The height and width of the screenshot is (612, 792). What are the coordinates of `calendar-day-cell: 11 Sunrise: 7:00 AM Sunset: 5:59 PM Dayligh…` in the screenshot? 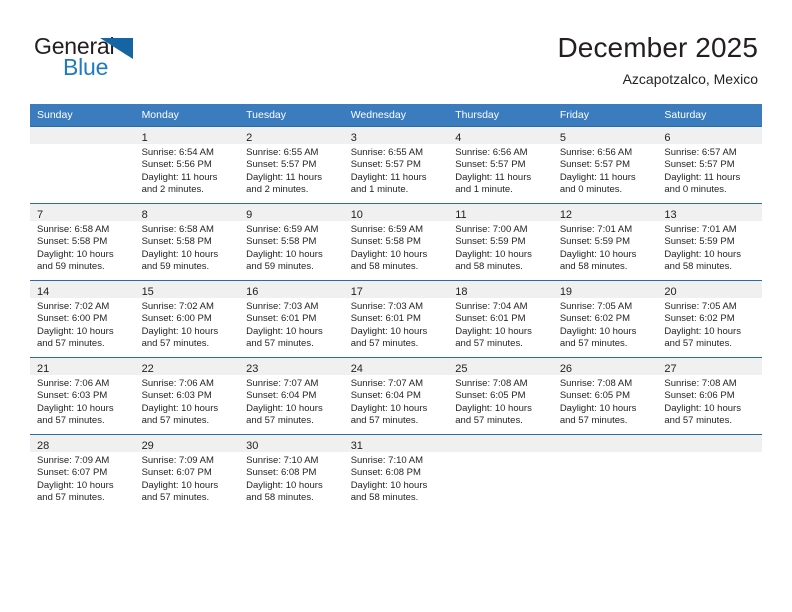 It's located at (500, 242).